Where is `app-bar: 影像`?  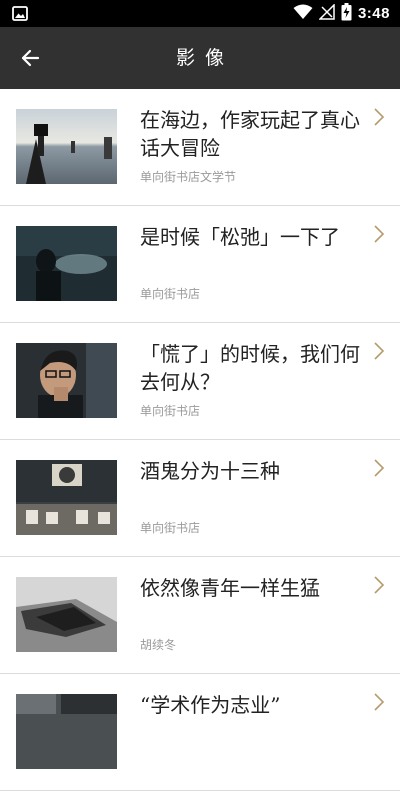 app-bar: 影像 is located at coordinates (200, 58).